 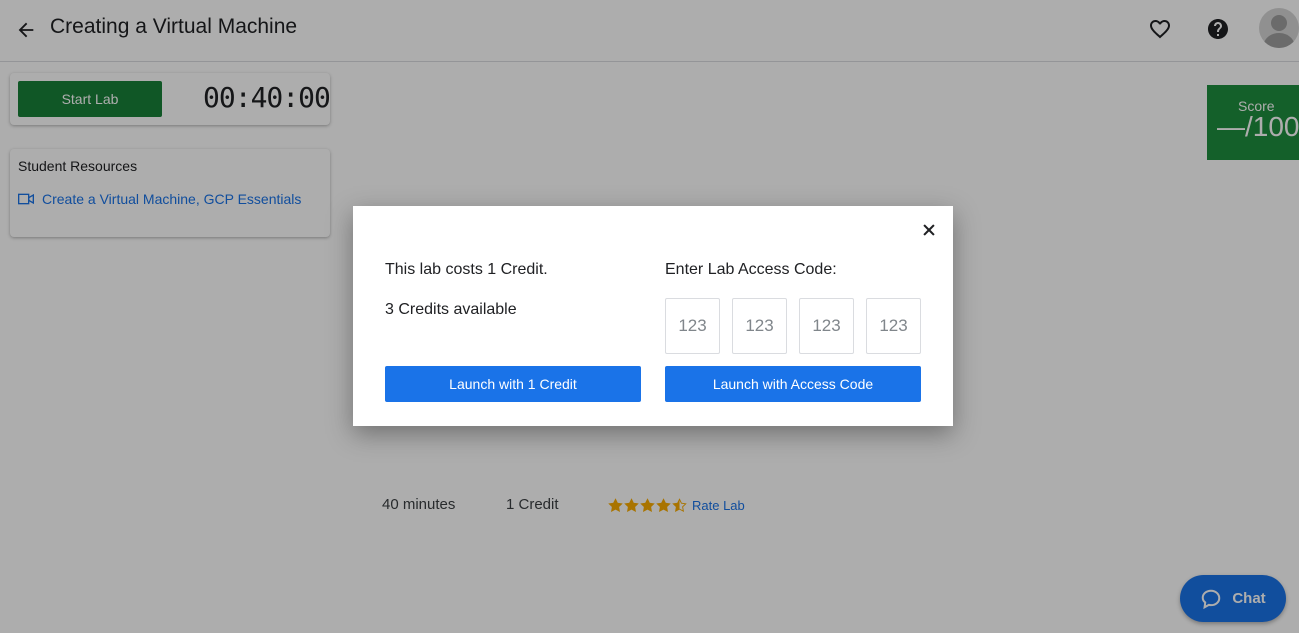 I want to click on launch-with-access-code-button: Launch with Access Code, so click(x=793, y=384).